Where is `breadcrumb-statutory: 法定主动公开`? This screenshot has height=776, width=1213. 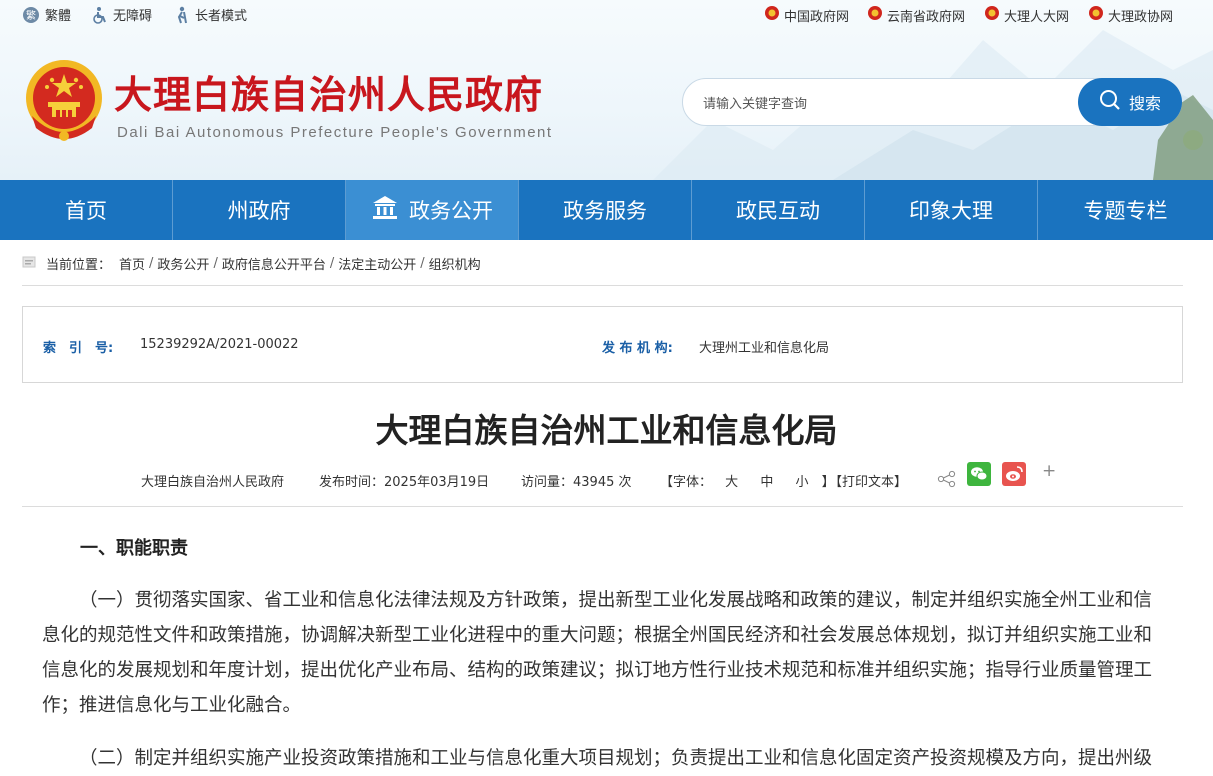
breadcrumb-statutory: 法定主动公开 is located at coordinates (377, 263).